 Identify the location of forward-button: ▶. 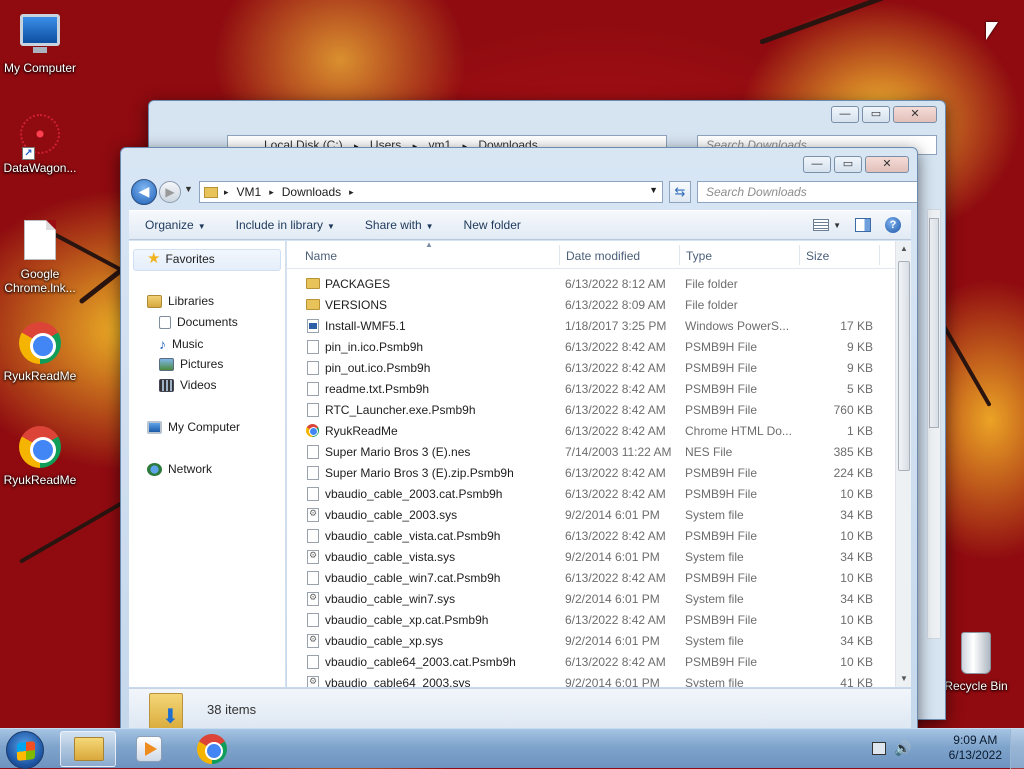
(170, 192).